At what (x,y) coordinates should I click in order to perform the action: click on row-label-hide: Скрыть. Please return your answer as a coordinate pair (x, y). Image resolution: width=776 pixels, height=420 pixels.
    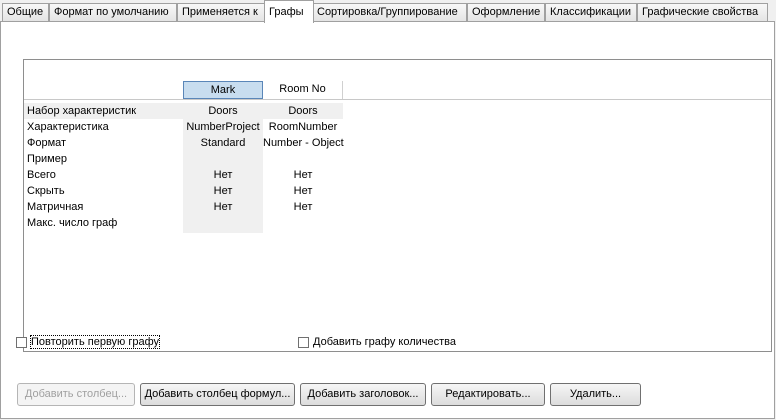
    Looking at the image, I should click on (46, 191).